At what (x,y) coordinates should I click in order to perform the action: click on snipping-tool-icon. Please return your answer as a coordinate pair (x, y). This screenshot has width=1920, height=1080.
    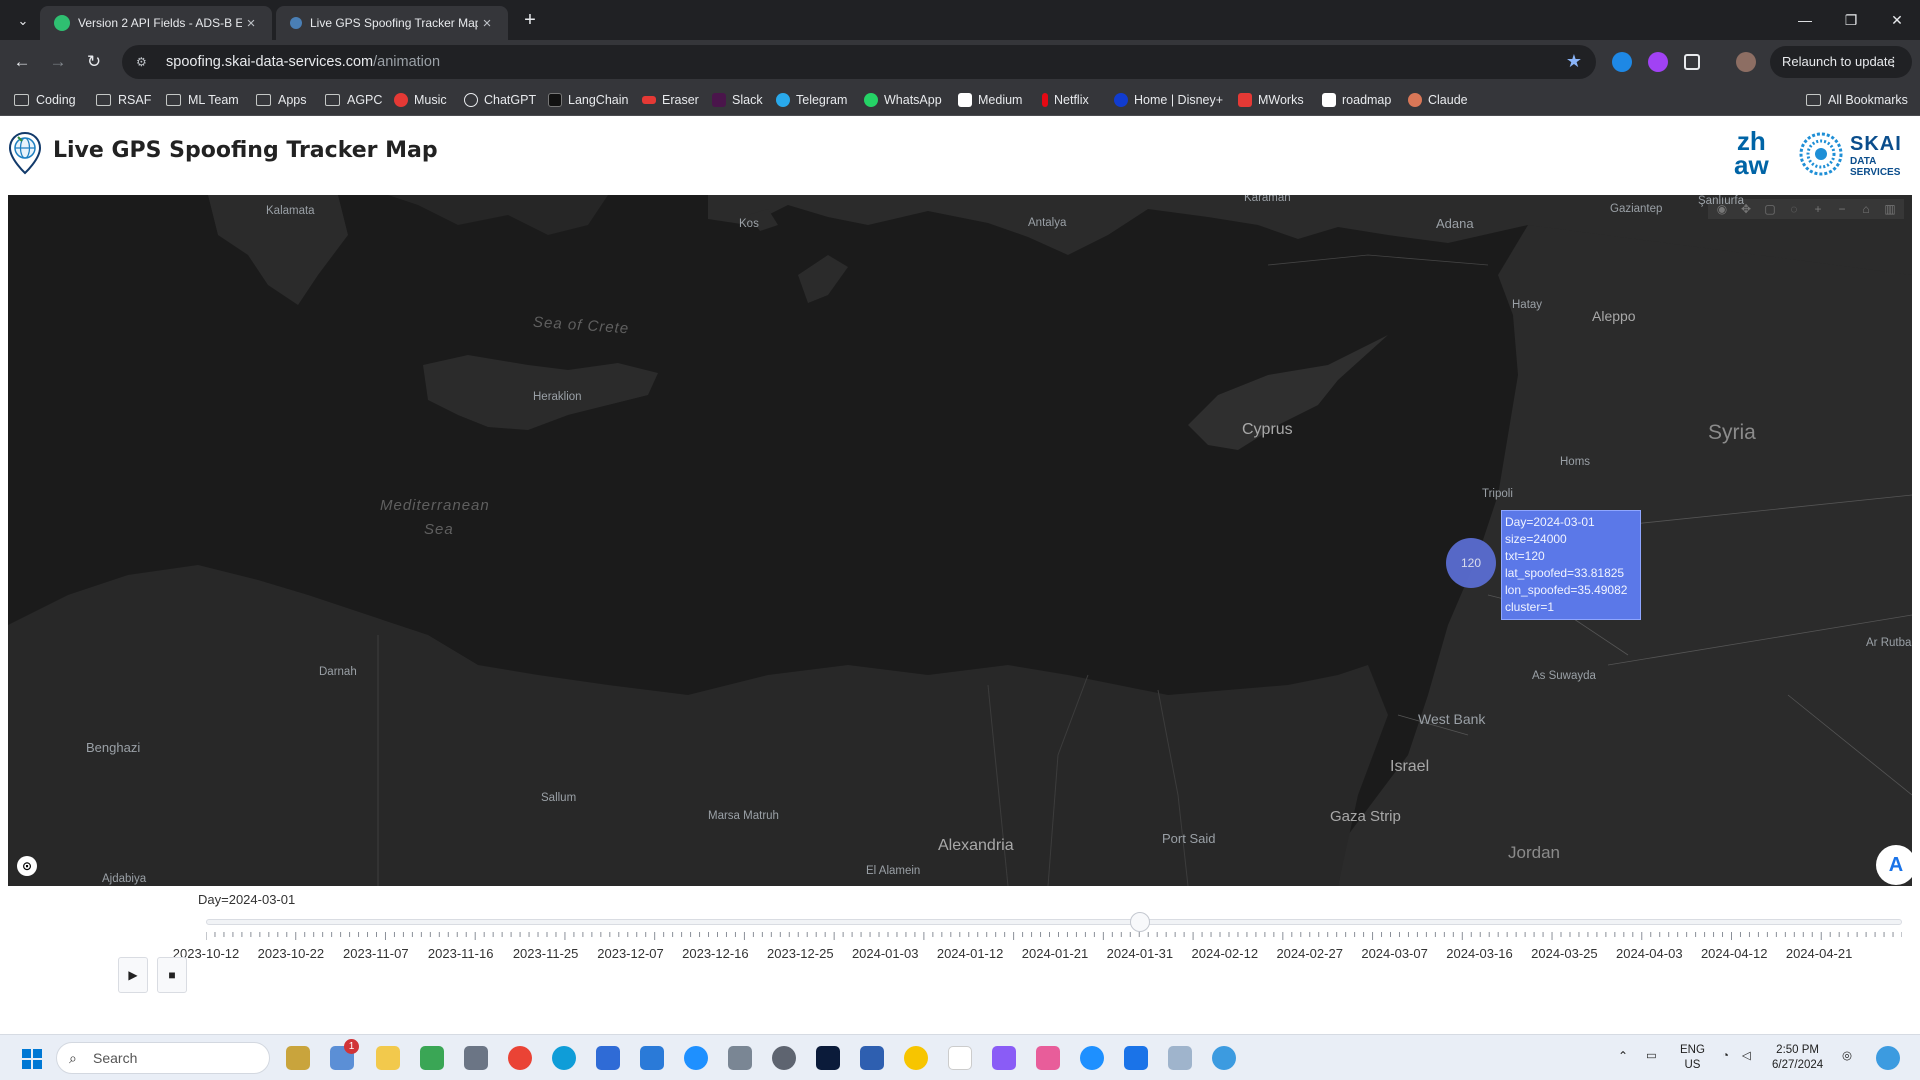
    Looking at the image, I should click on (1048, 1058).